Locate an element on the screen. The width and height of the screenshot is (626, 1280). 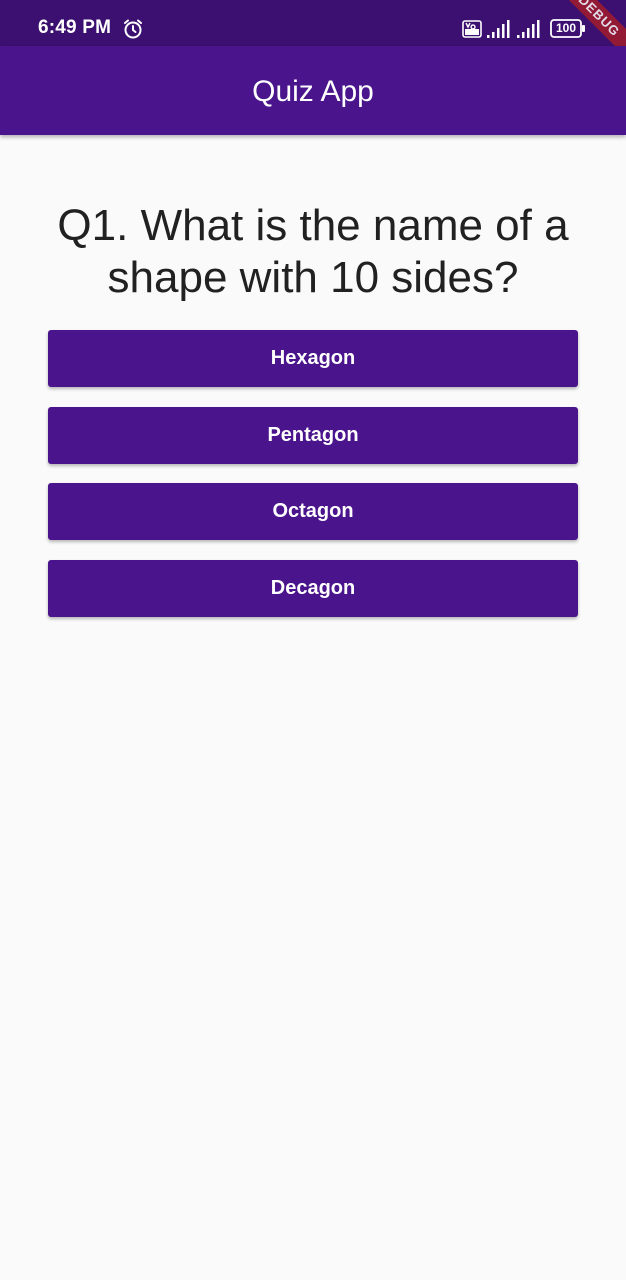
answer-button-decagon: Decagon is located at coordinates (313, 588).